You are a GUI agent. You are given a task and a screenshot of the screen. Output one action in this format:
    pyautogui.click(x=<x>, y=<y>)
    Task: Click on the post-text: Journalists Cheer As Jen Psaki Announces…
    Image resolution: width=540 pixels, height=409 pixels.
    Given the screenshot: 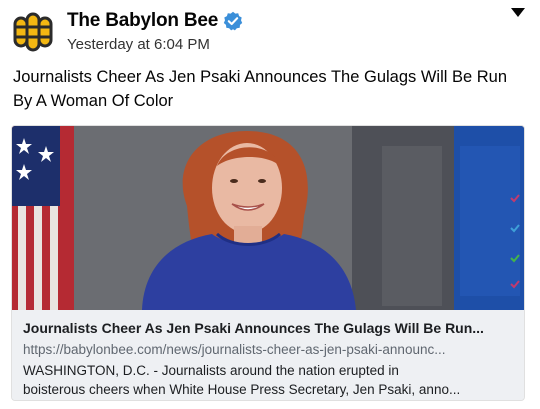 What is the action you would take?
    pyautogui.click(x=260, y=89)
    